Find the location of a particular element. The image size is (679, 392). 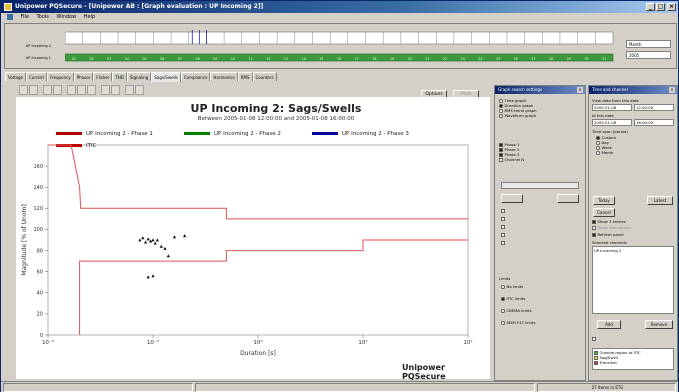

list-item: UP Incoming 2 is located at coordinates (633, 250).